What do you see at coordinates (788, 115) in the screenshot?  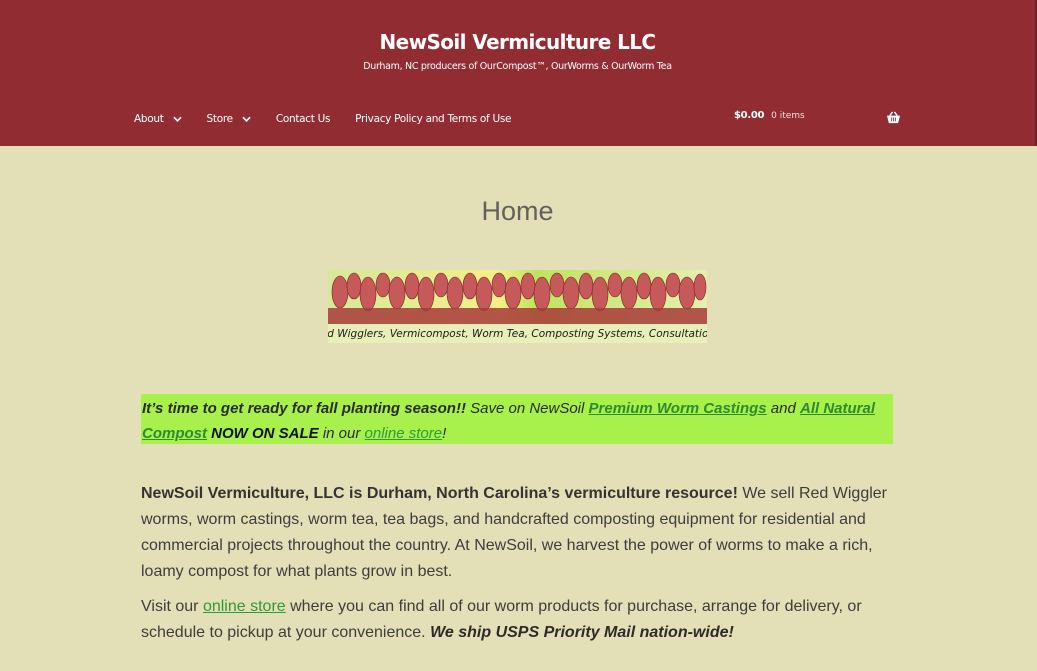 I see `cart-count: 0 items` at bounding box center [788, 115].